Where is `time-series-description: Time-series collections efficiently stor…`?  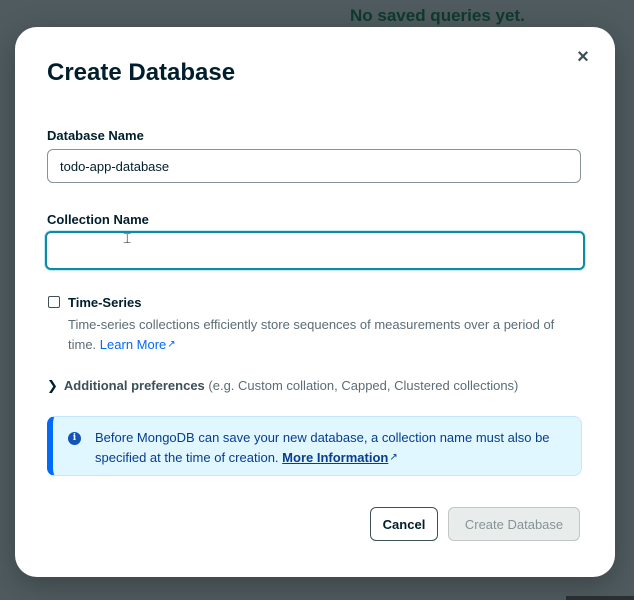 time-series-description: Time-series collections efficiently stor… is located at coordinates (323, 335).